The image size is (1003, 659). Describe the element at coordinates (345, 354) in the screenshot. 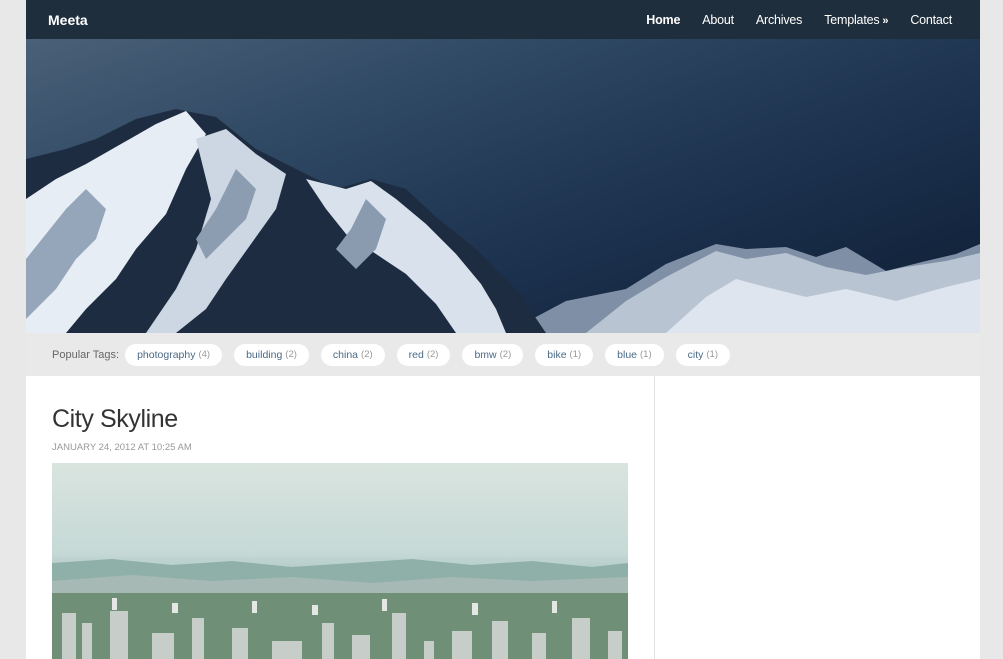

I see `tag-name: china` at that location.